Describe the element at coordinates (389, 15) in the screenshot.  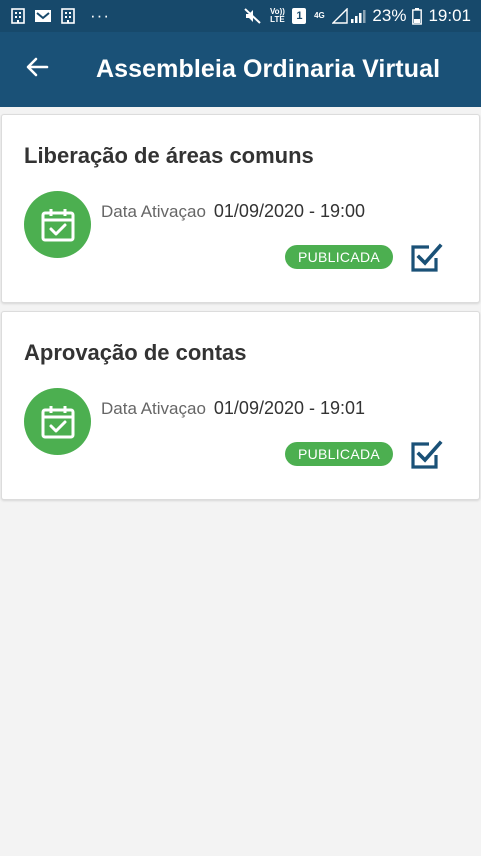
I see `battery-percent: 23%` at that location.